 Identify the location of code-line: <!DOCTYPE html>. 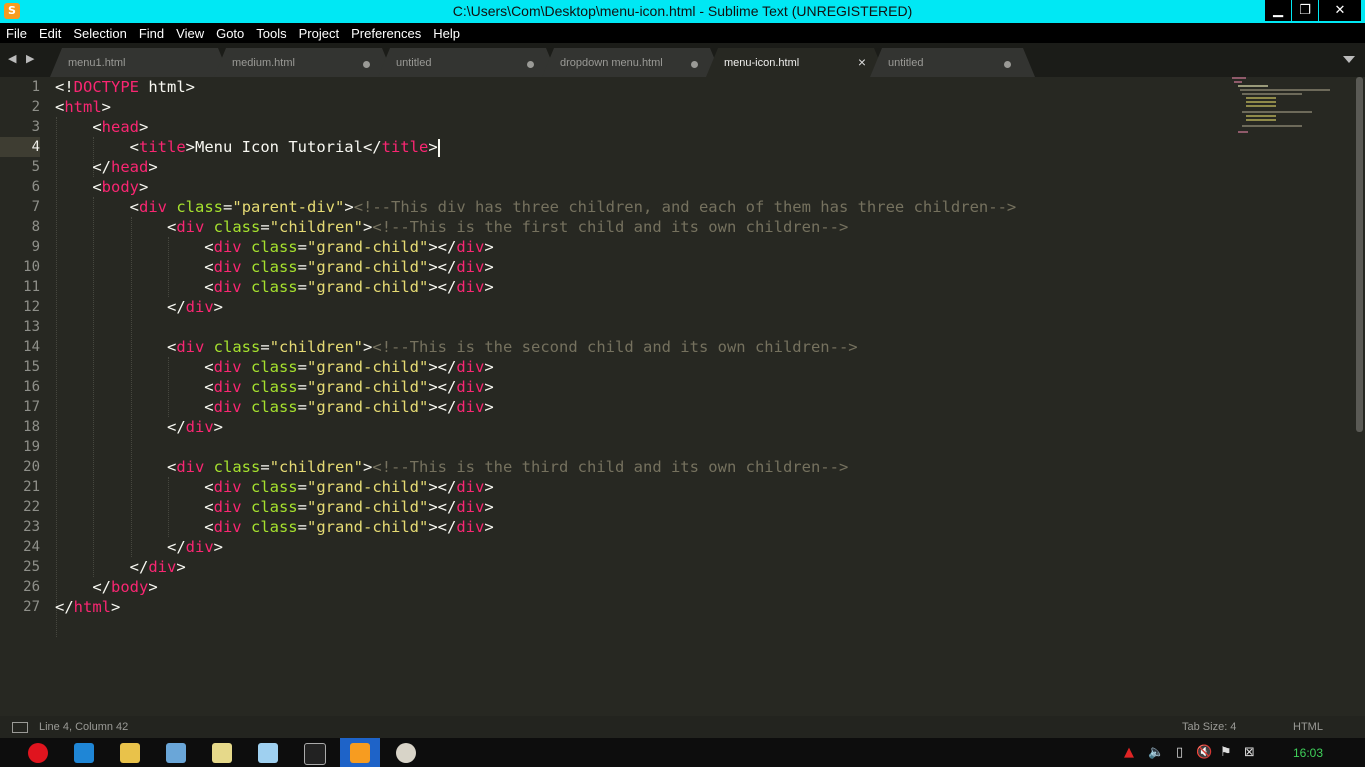
(535, 87).